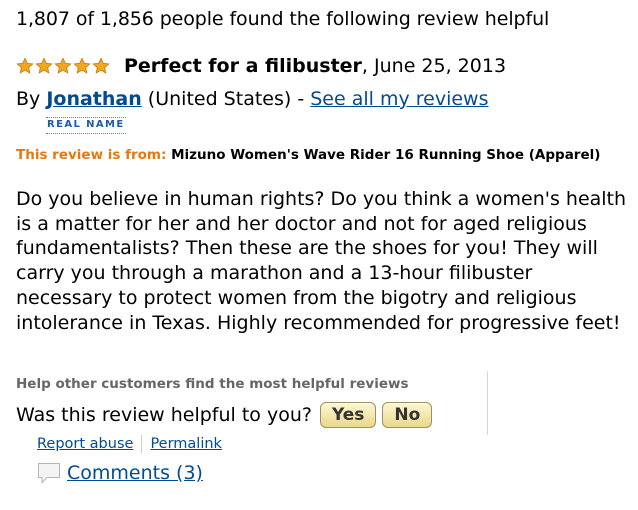  I want to click on star-rating, so click(63, 66).